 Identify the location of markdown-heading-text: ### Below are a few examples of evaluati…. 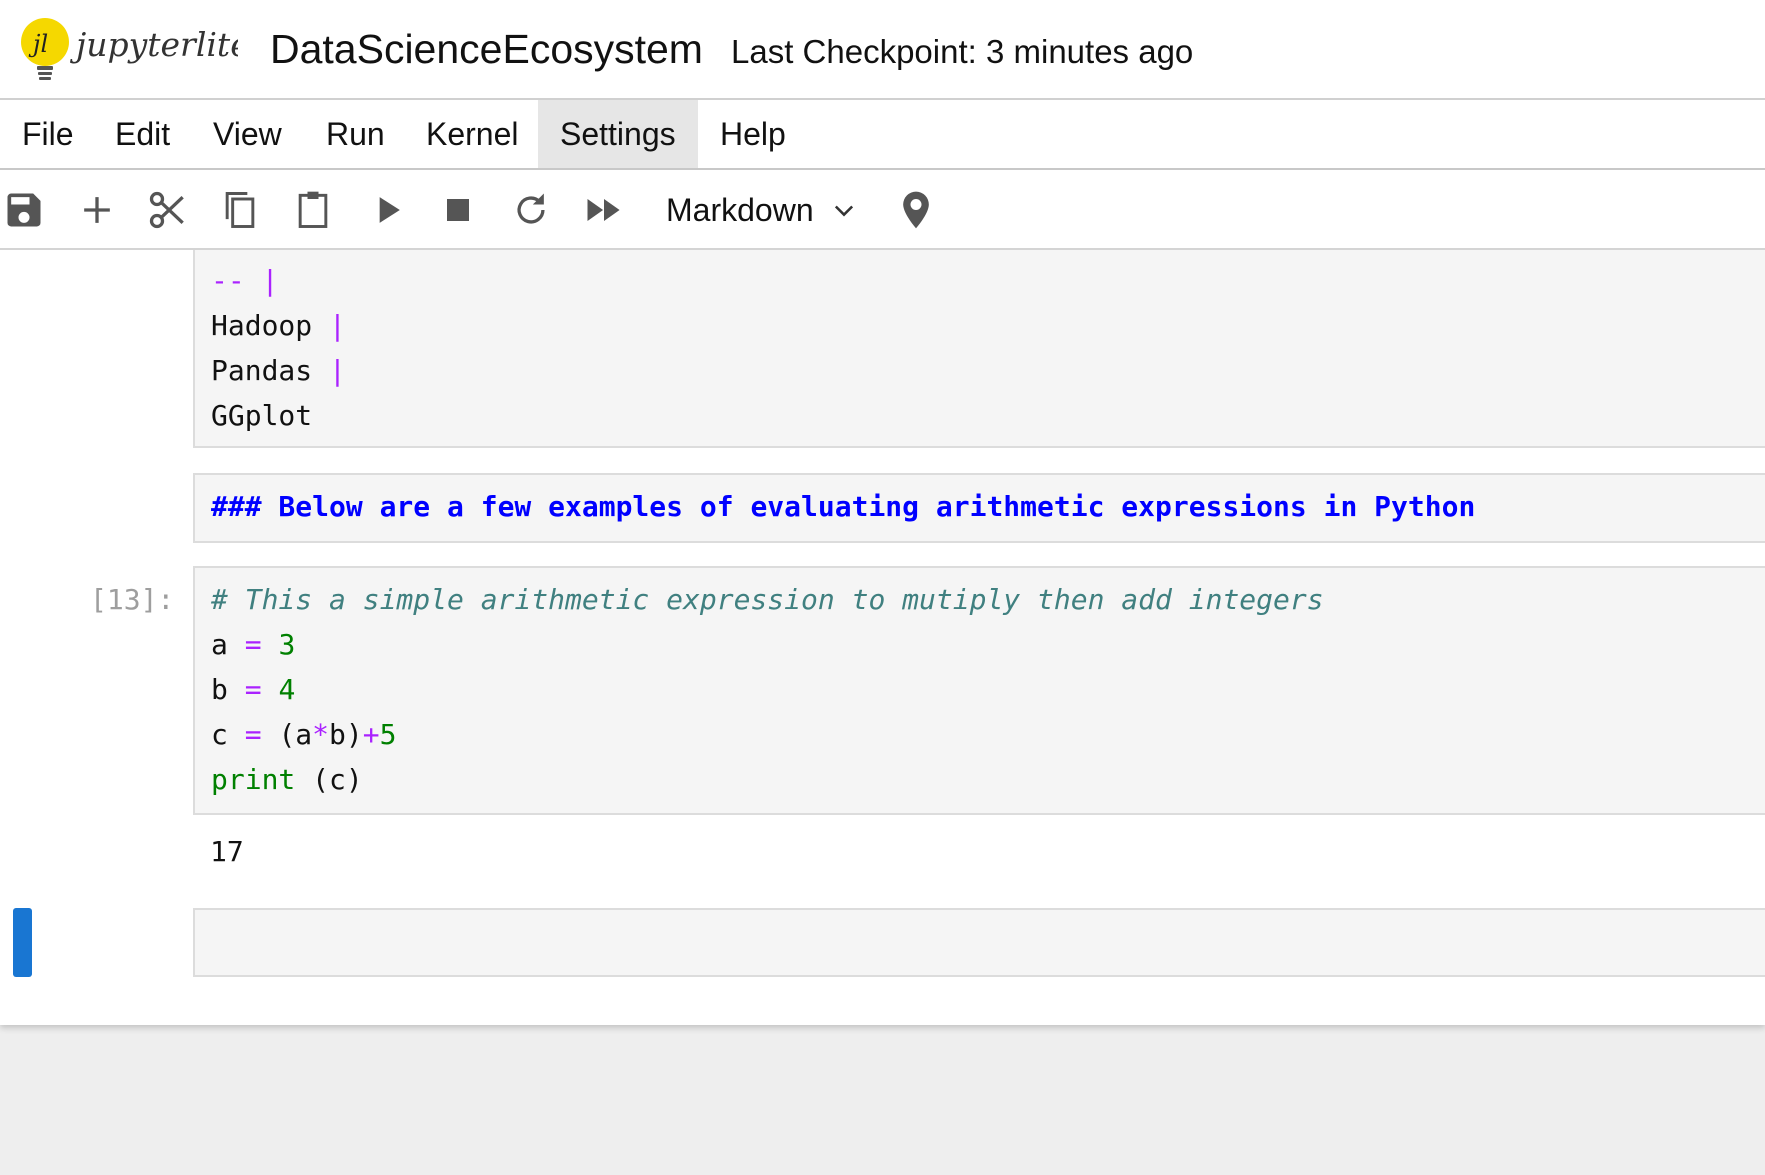
(843, 506).